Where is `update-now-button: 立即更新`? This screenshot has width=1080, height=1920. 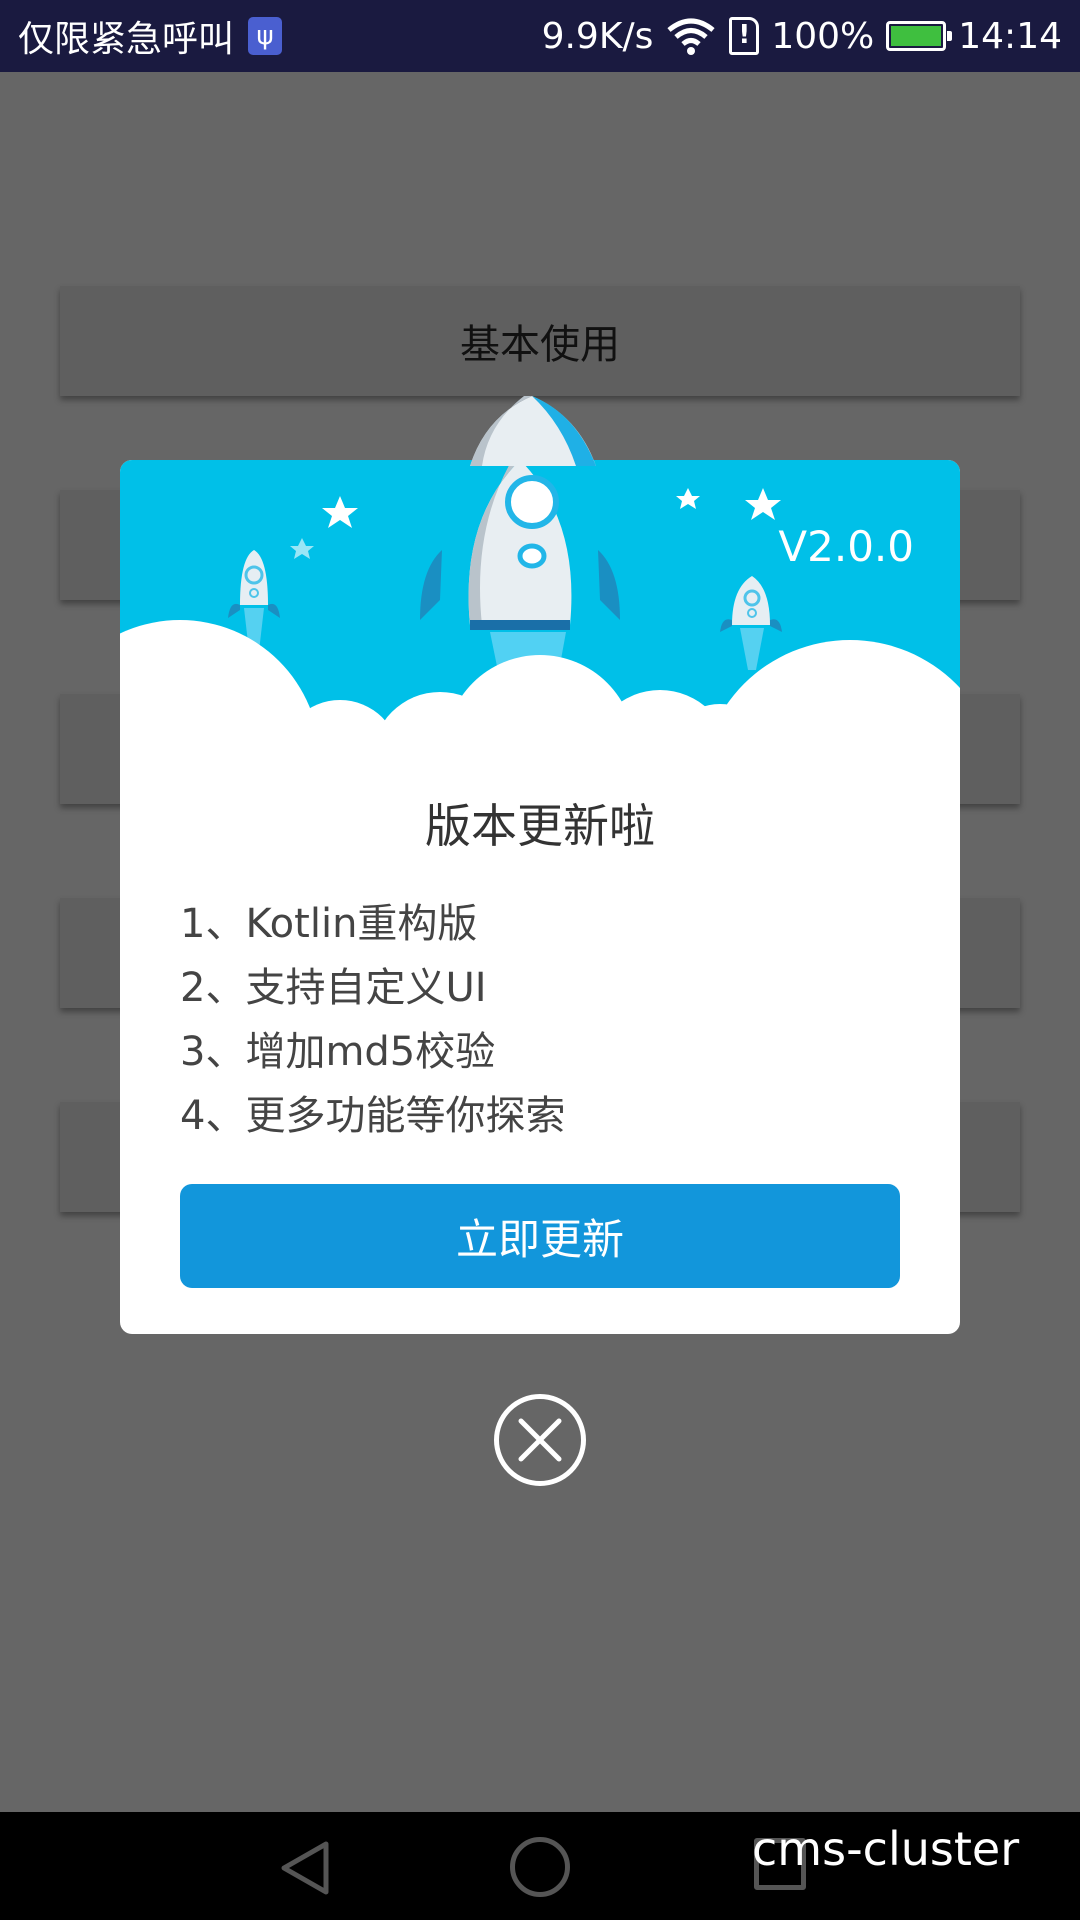 update-now-button: 立即更新 is located at coordinates (540, 1236).